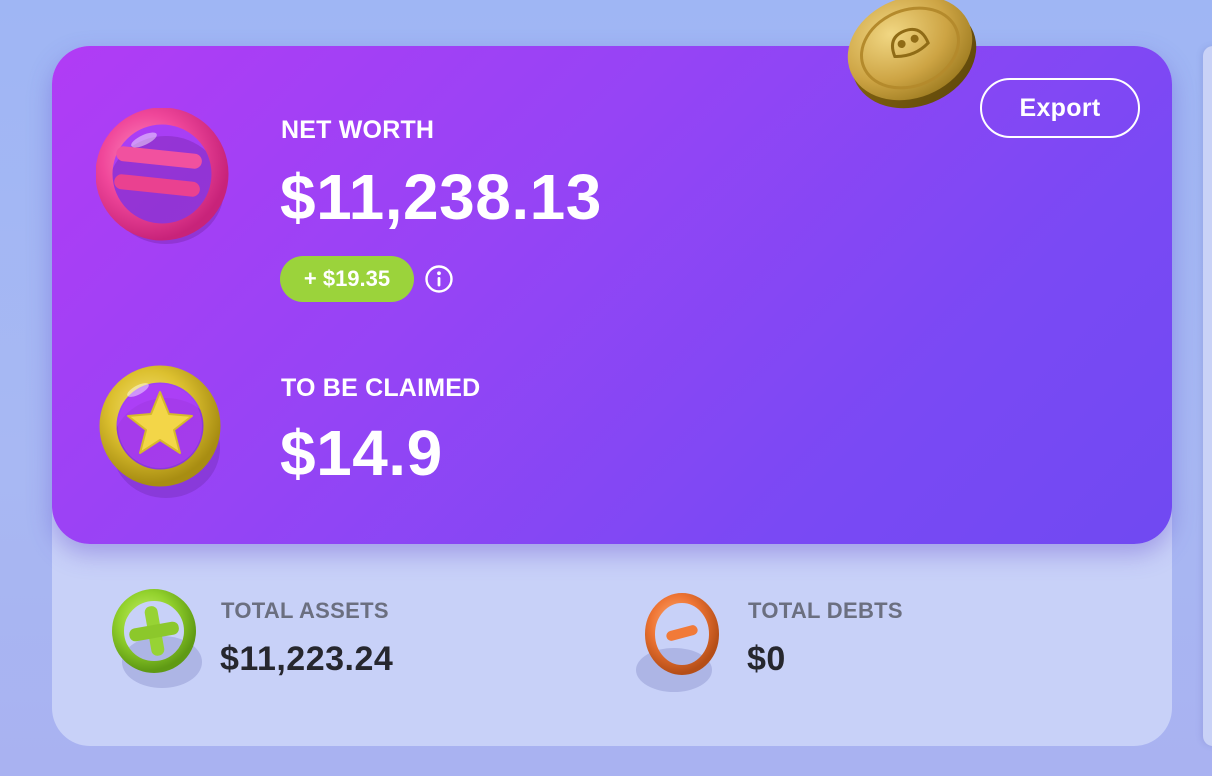  I want to click on to-be-claimed-label: TO BE CLAIMED, so click(381, 388).